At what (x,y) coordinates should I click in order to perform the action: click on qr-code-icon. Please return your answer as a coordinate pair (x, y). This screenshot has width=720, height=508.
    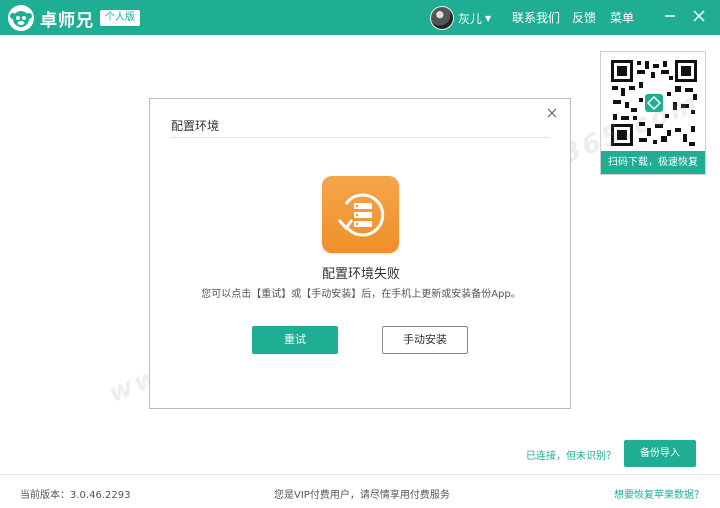
    Looking at the image, I should click on (654, 103).